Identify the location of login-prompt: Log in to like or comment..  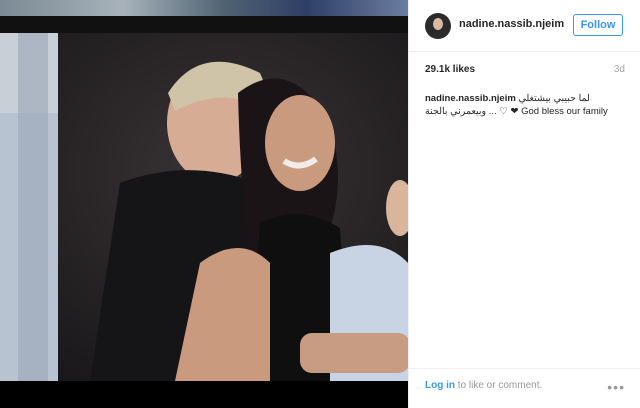
(483, 385).